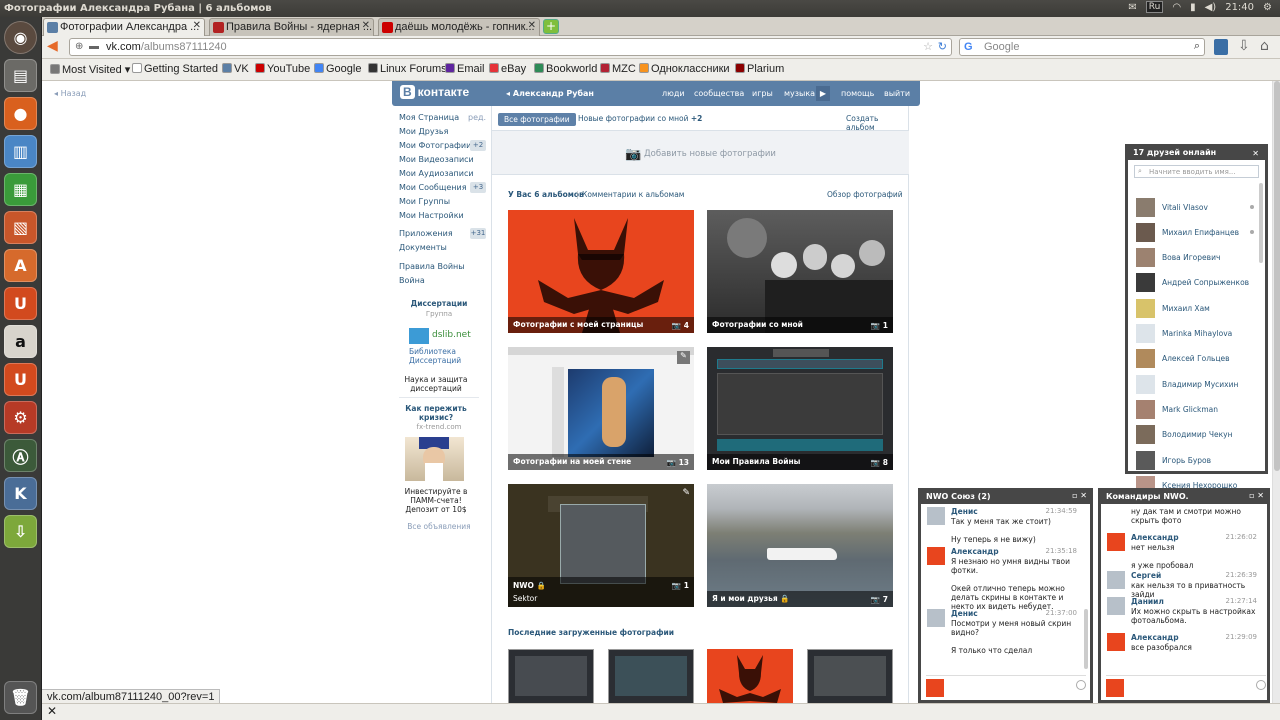  I want to click on bookmark-item: Google, so click(337, 69).